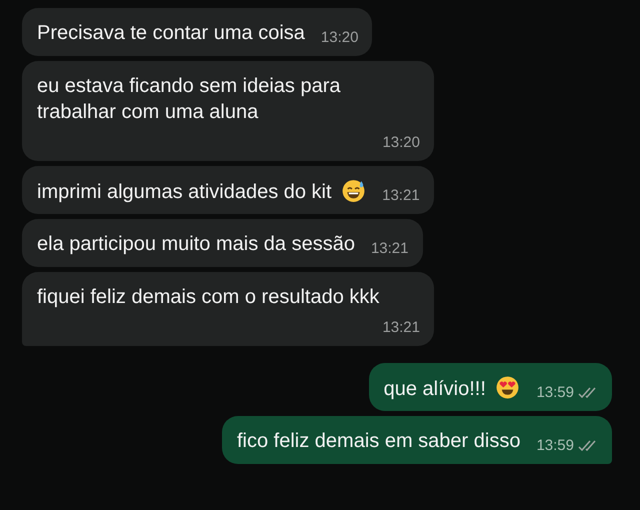  What do you see at coordinates (189, 99) in the screenshot?
I see `message-text: eu estava ficando sem ideias para trabalhar com uma aluna` at bounding box center [189, 99].